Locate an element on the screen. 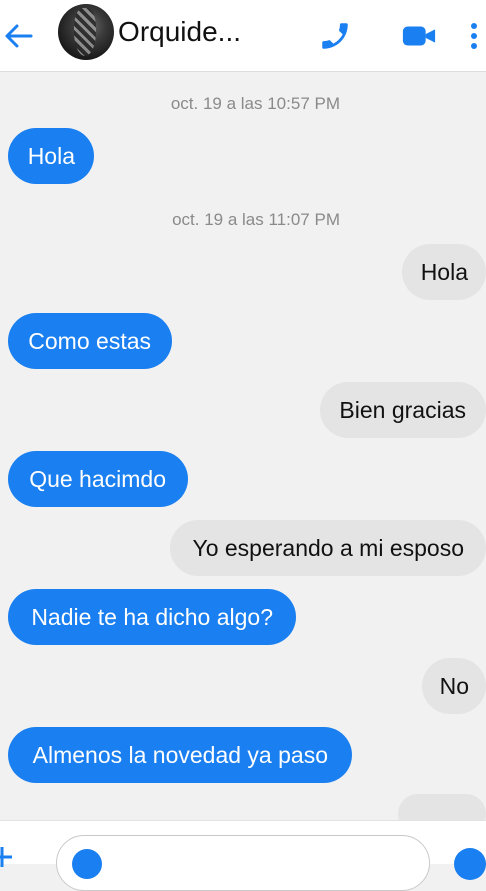 This screenshot has width=486, height=891. message-bubble-sent: Hola is located at coordinates (51, 156).